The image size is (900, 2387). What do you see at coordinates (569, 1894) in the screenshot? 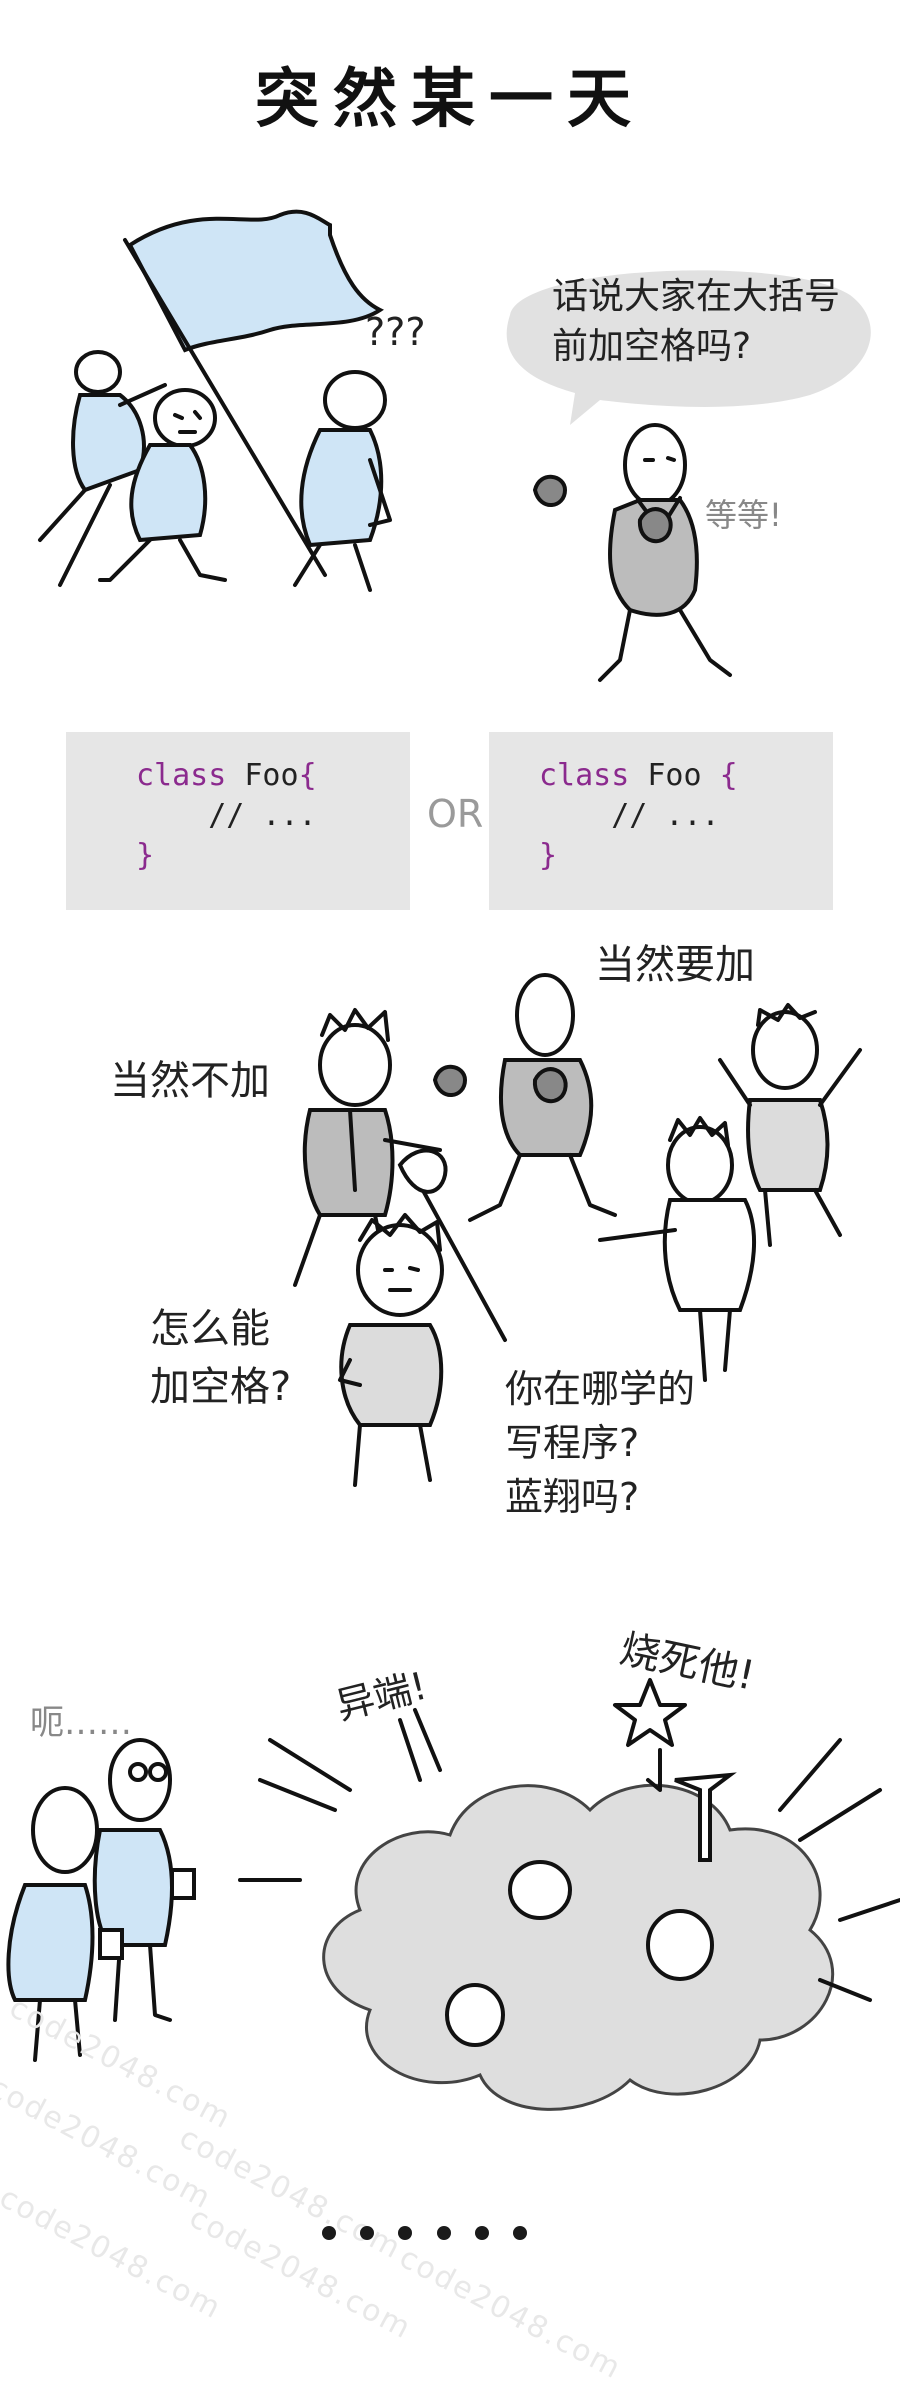
I see `angry-mob-cloud-illustration` at bounding box center [569, 1894].